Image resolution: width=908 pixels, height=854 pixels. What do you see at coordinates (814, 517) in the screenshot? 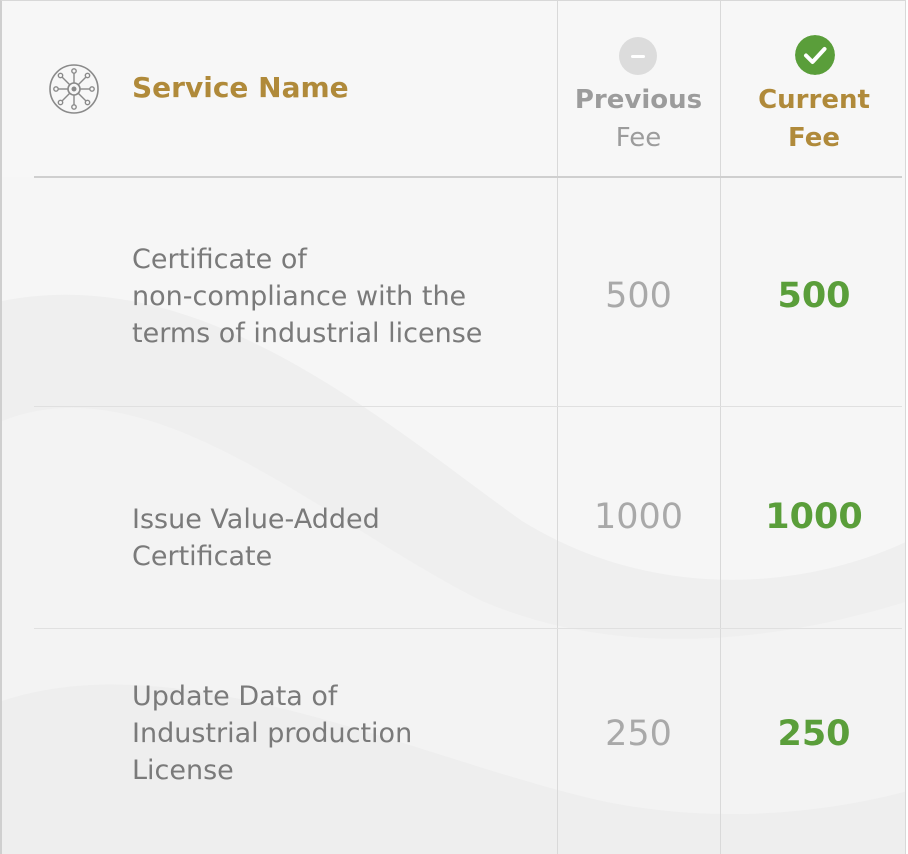
I see `current-fee-cell: 1000` at bounding box center [814, 517].